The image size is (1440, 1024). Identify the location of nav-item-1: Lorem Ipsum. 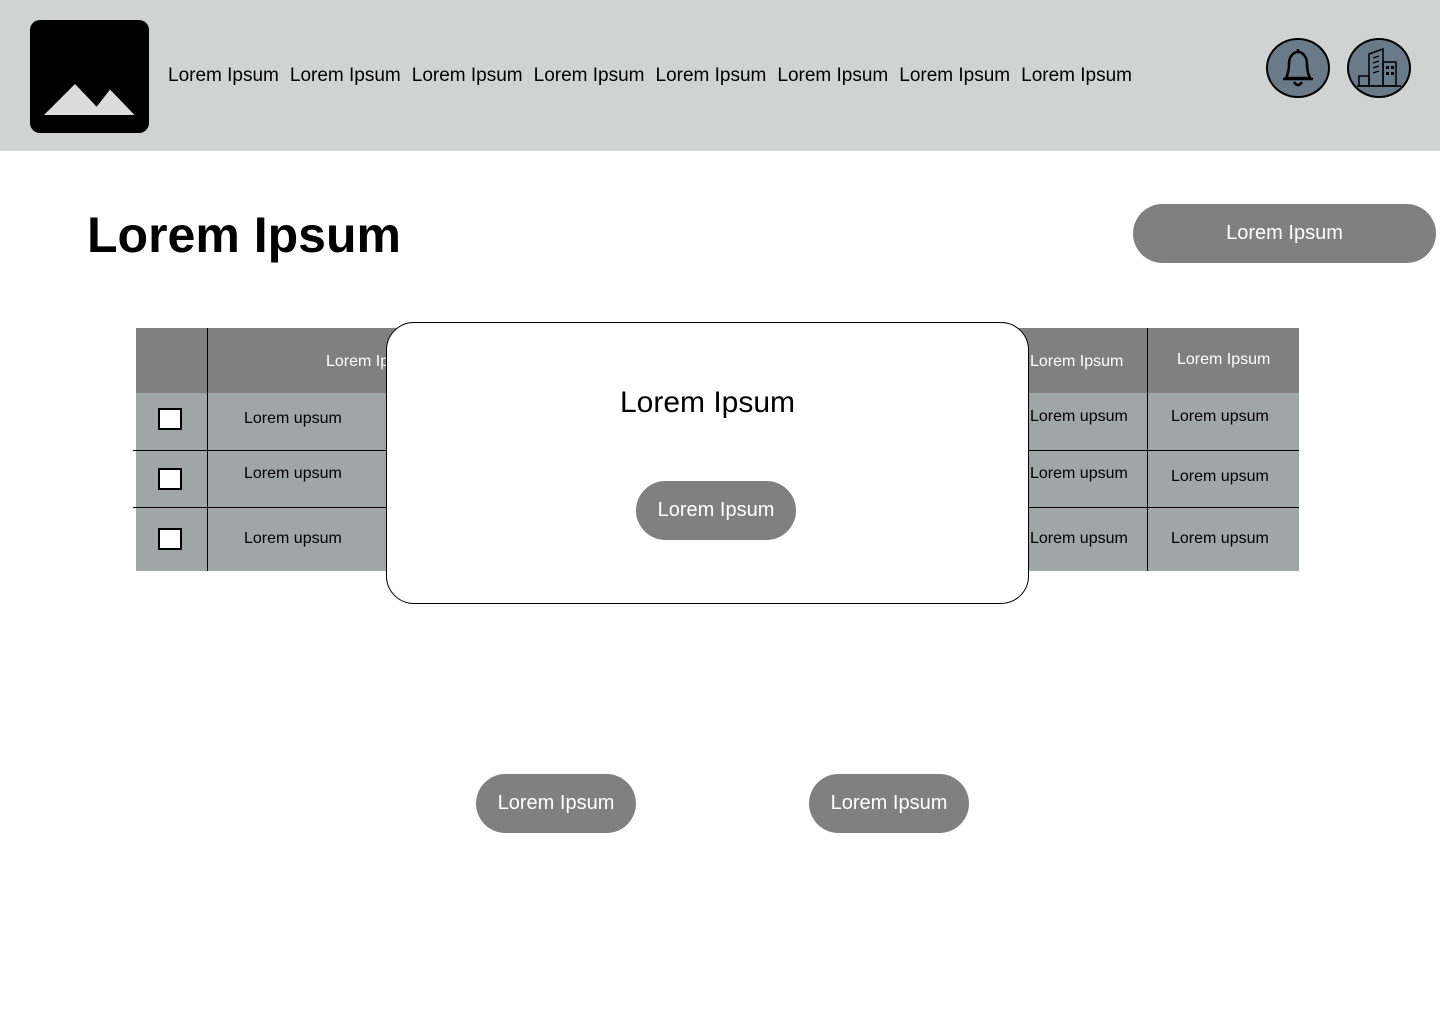
(223, 76).